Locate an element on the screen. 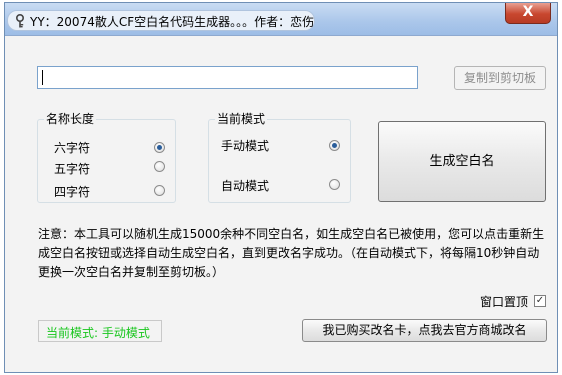 The image size is (562, 375). length-option-four-radio is located at coordinates (159, 190).